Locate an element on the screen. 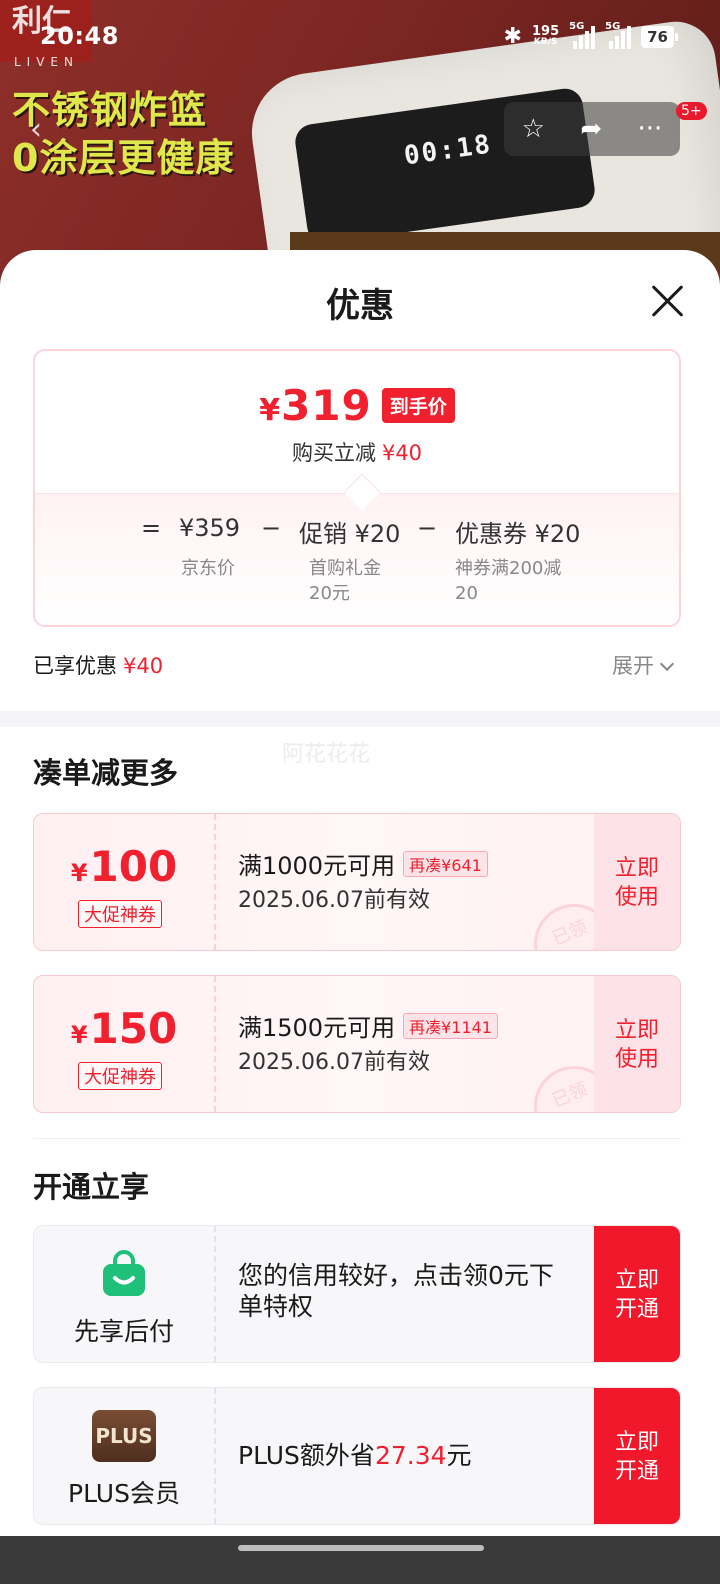 This screenshot has width=720, height=1584. plus-savings-value: 27.34 is located at coordinates (410, 1455).